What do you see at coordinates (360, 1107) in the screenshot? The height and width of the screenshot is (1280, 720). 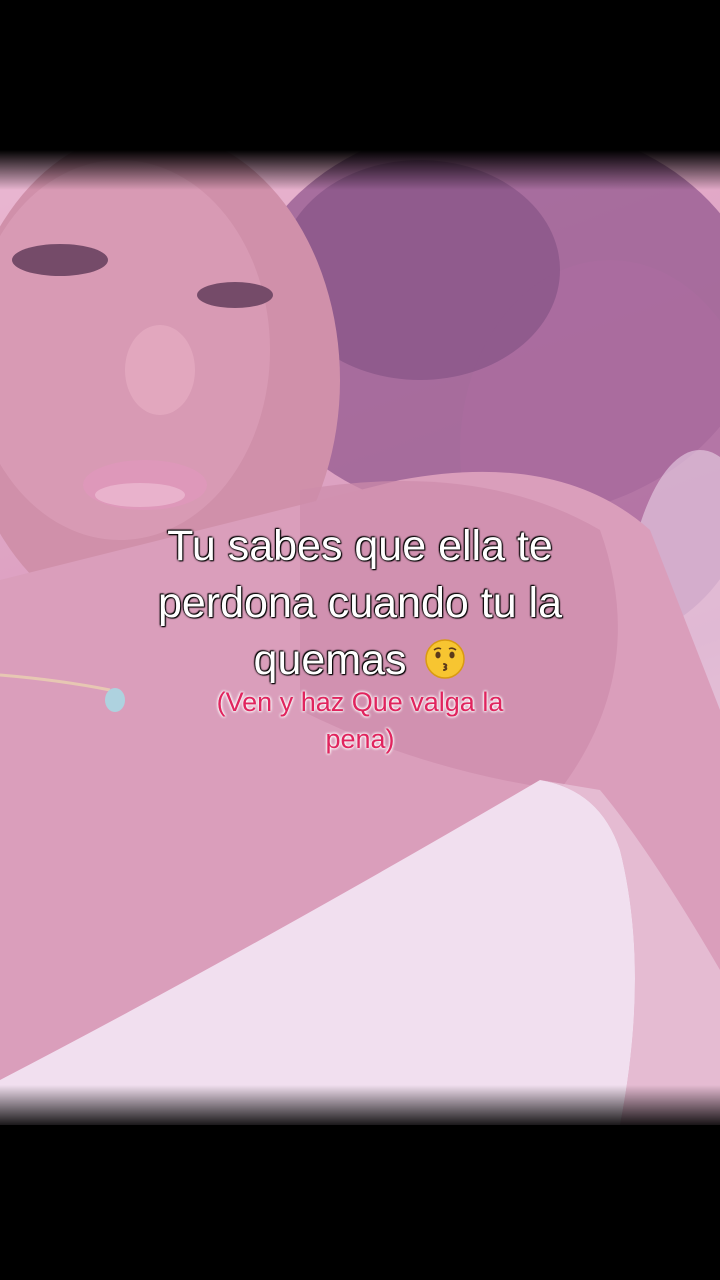 I see `bottom-fade` at bounding box center [360, 1107].